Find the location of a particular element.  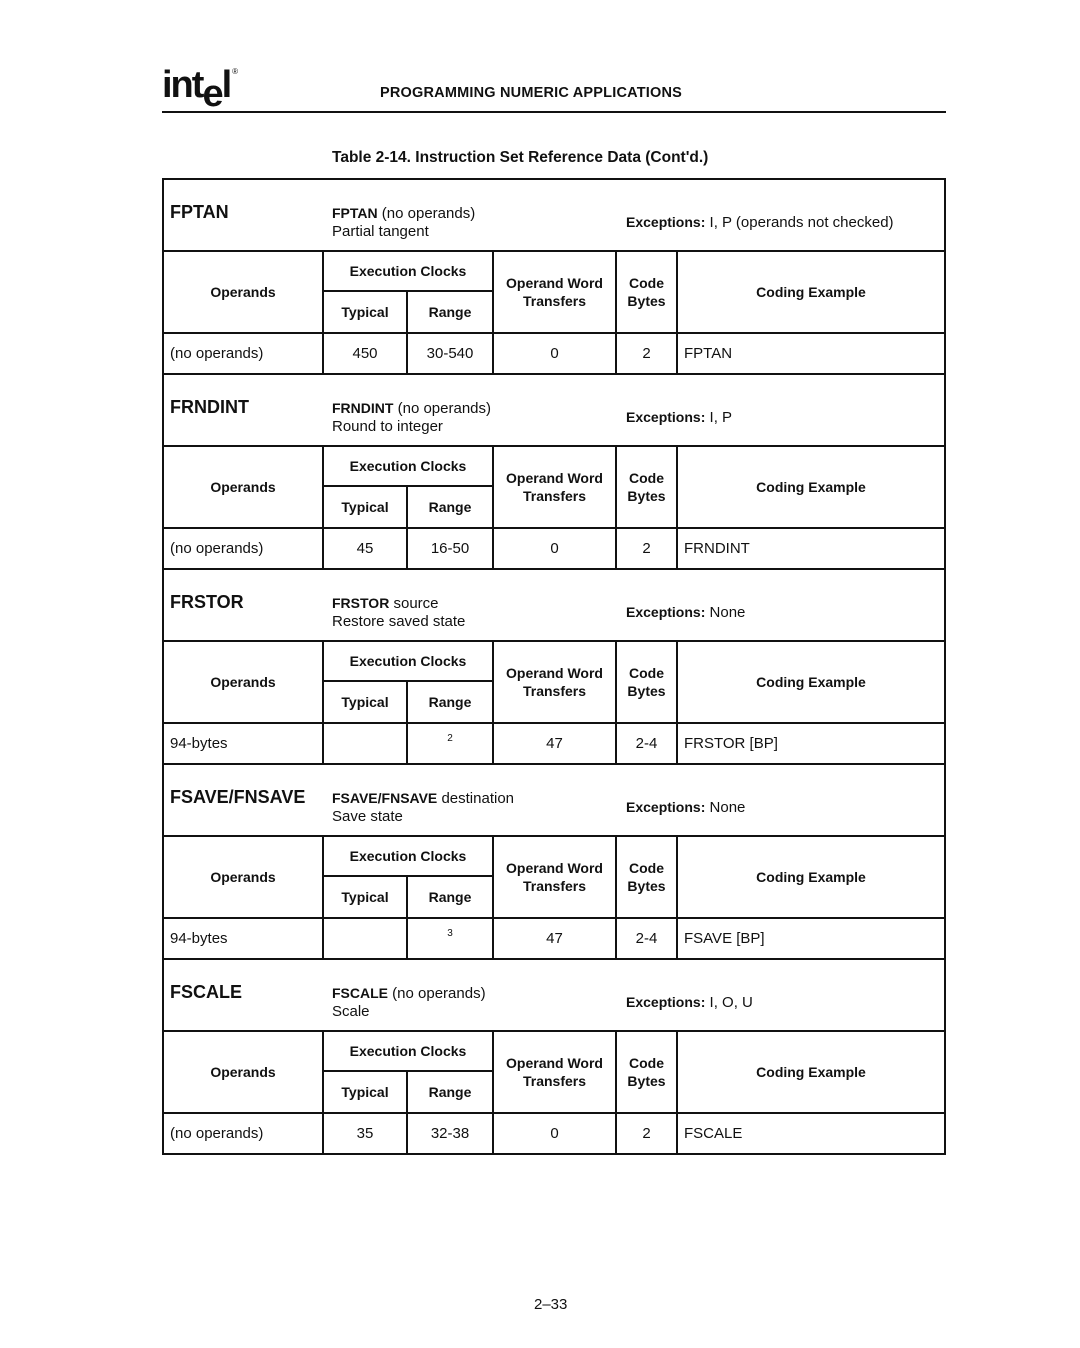

exceptions: Exceptions: I, O, U is located at coordinates (689, 1002).